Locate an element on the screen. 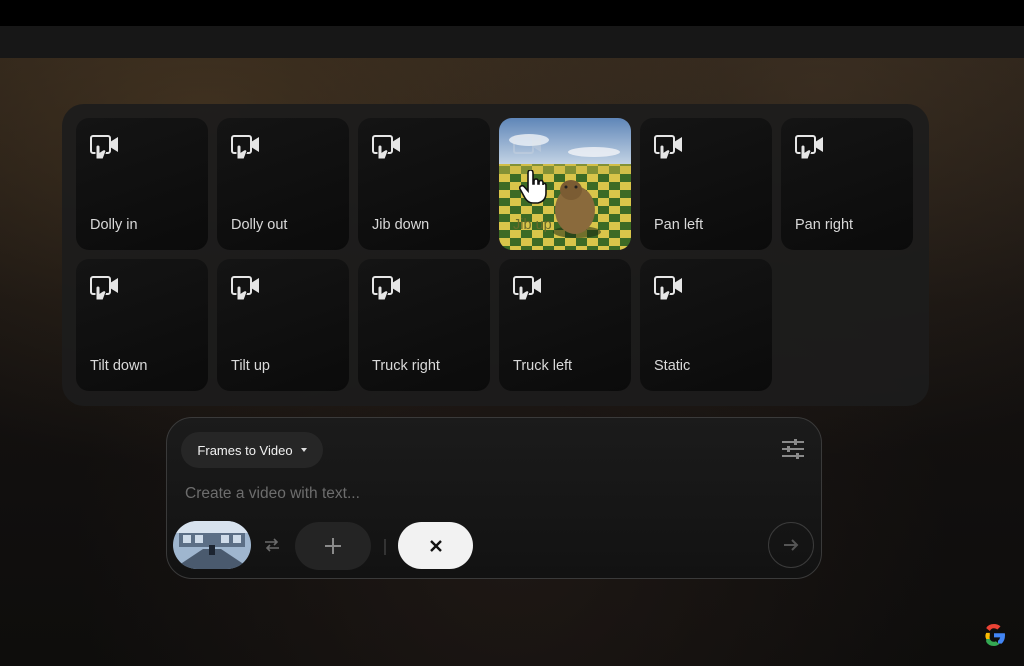  camera-motion-static: Static is located at coordinates (706, 325).